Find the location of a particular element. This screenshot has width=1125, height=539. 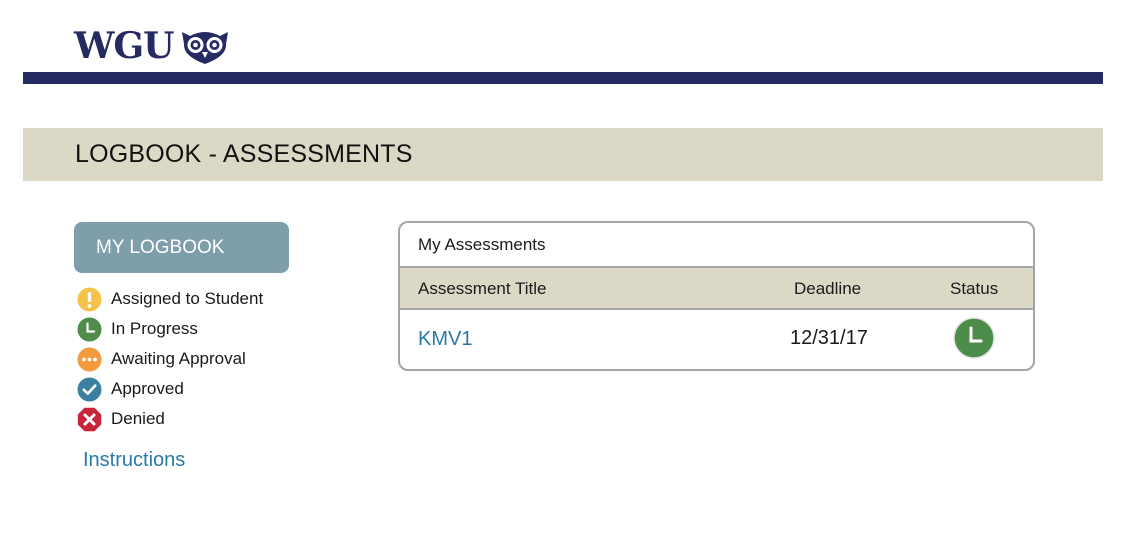

legend-label: Denied is located at coordinates (138, 418).